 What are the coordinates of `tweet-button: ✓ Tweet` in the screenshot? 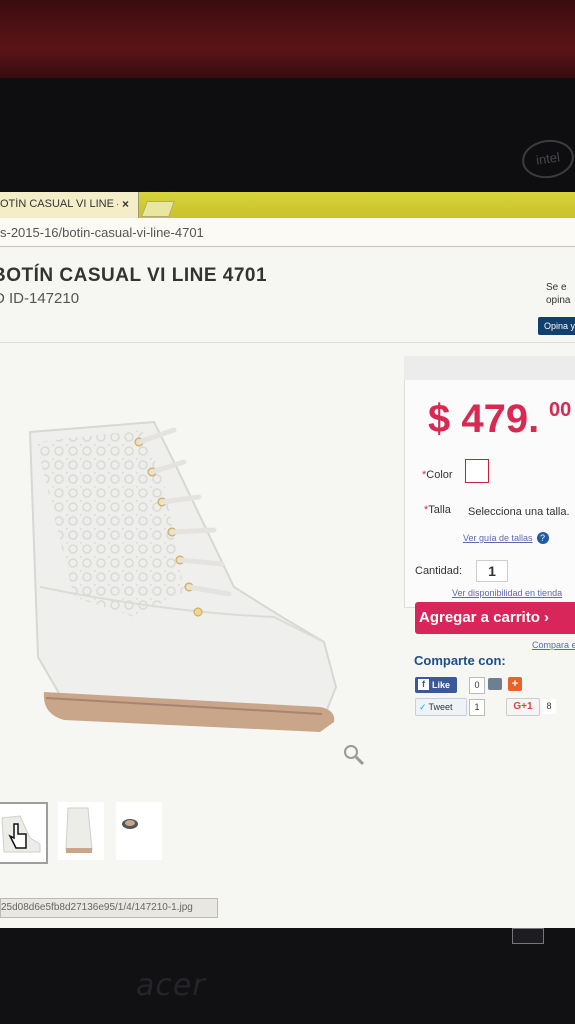 It's located at (441, 707).